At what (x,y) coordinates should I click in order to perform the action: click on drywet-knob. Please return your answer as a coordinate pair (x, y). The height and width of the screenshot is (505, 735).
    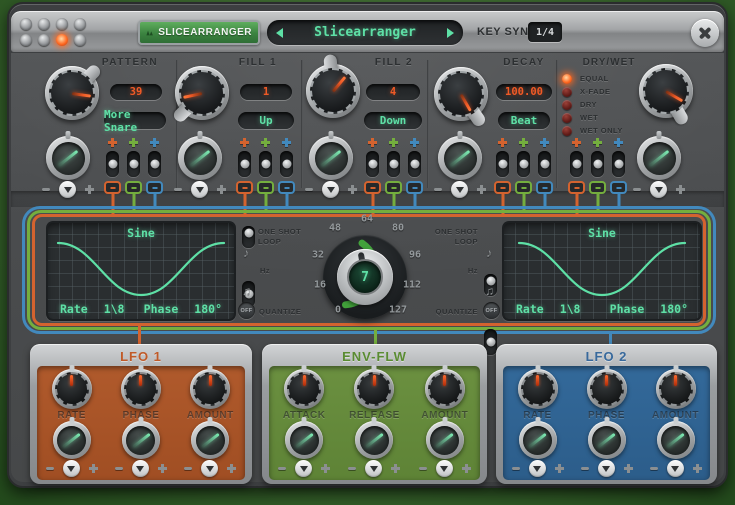
    Looking at the image, I should click on (666, 95).